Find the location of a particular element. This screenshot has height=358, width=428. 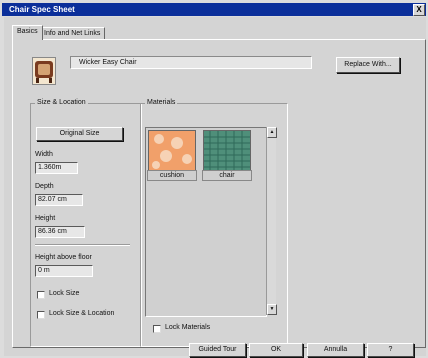

height-above-floor-field: 0 m is located at coordinates (64, 271).